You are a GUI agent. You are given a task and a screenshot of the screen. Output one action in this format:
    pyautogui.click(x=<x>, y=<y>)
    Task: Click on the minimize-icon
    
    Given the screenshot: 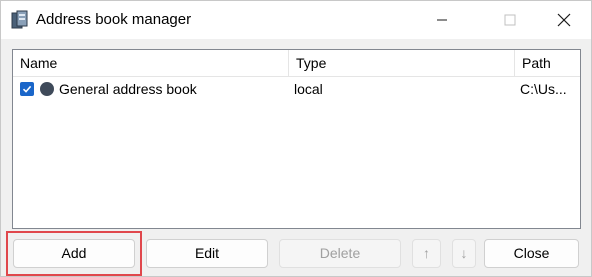 What is the action you would take?
    pyautogui.click(x=442, y=20)
    